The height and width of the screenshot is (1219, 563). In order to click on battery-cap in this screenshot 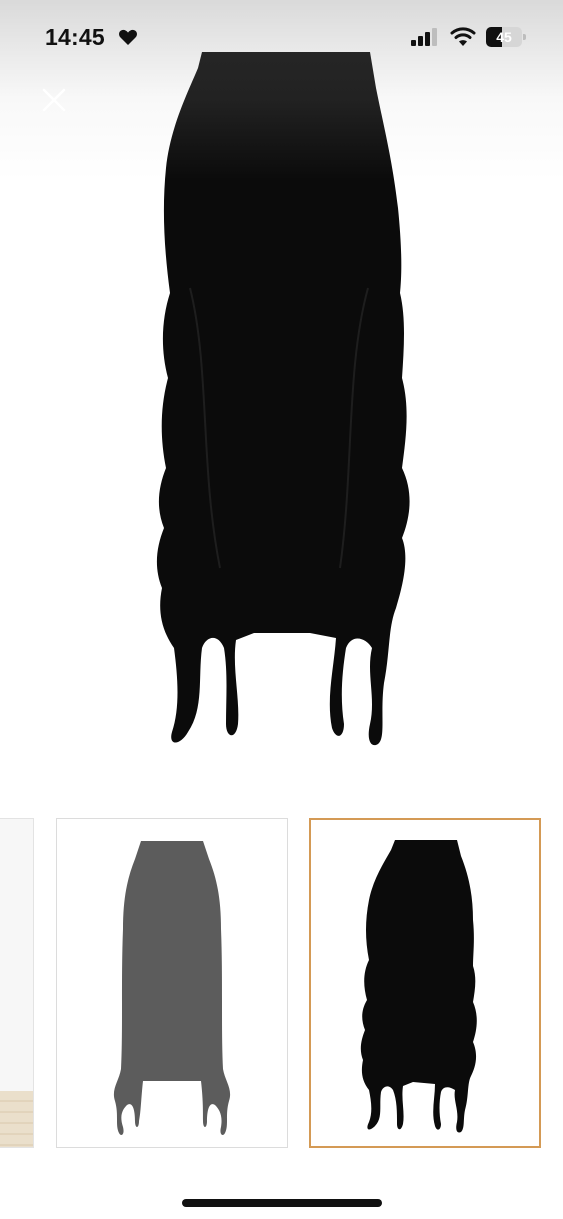, I will do `click(524, 37)`.